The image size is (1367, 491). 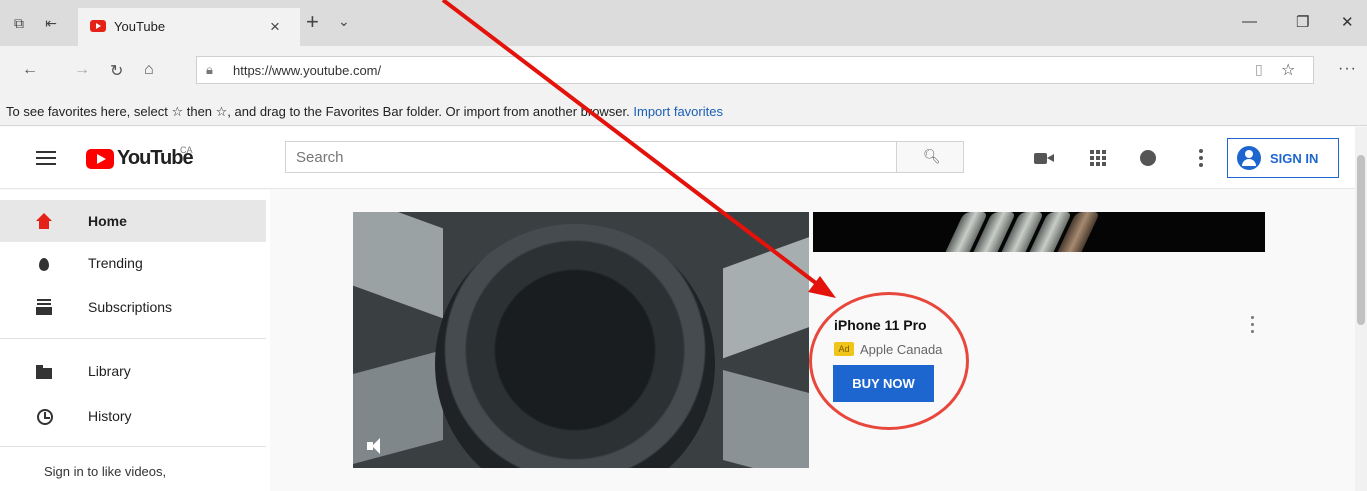 I want to click on page-scrollbar, so click(x=1361, y=309).